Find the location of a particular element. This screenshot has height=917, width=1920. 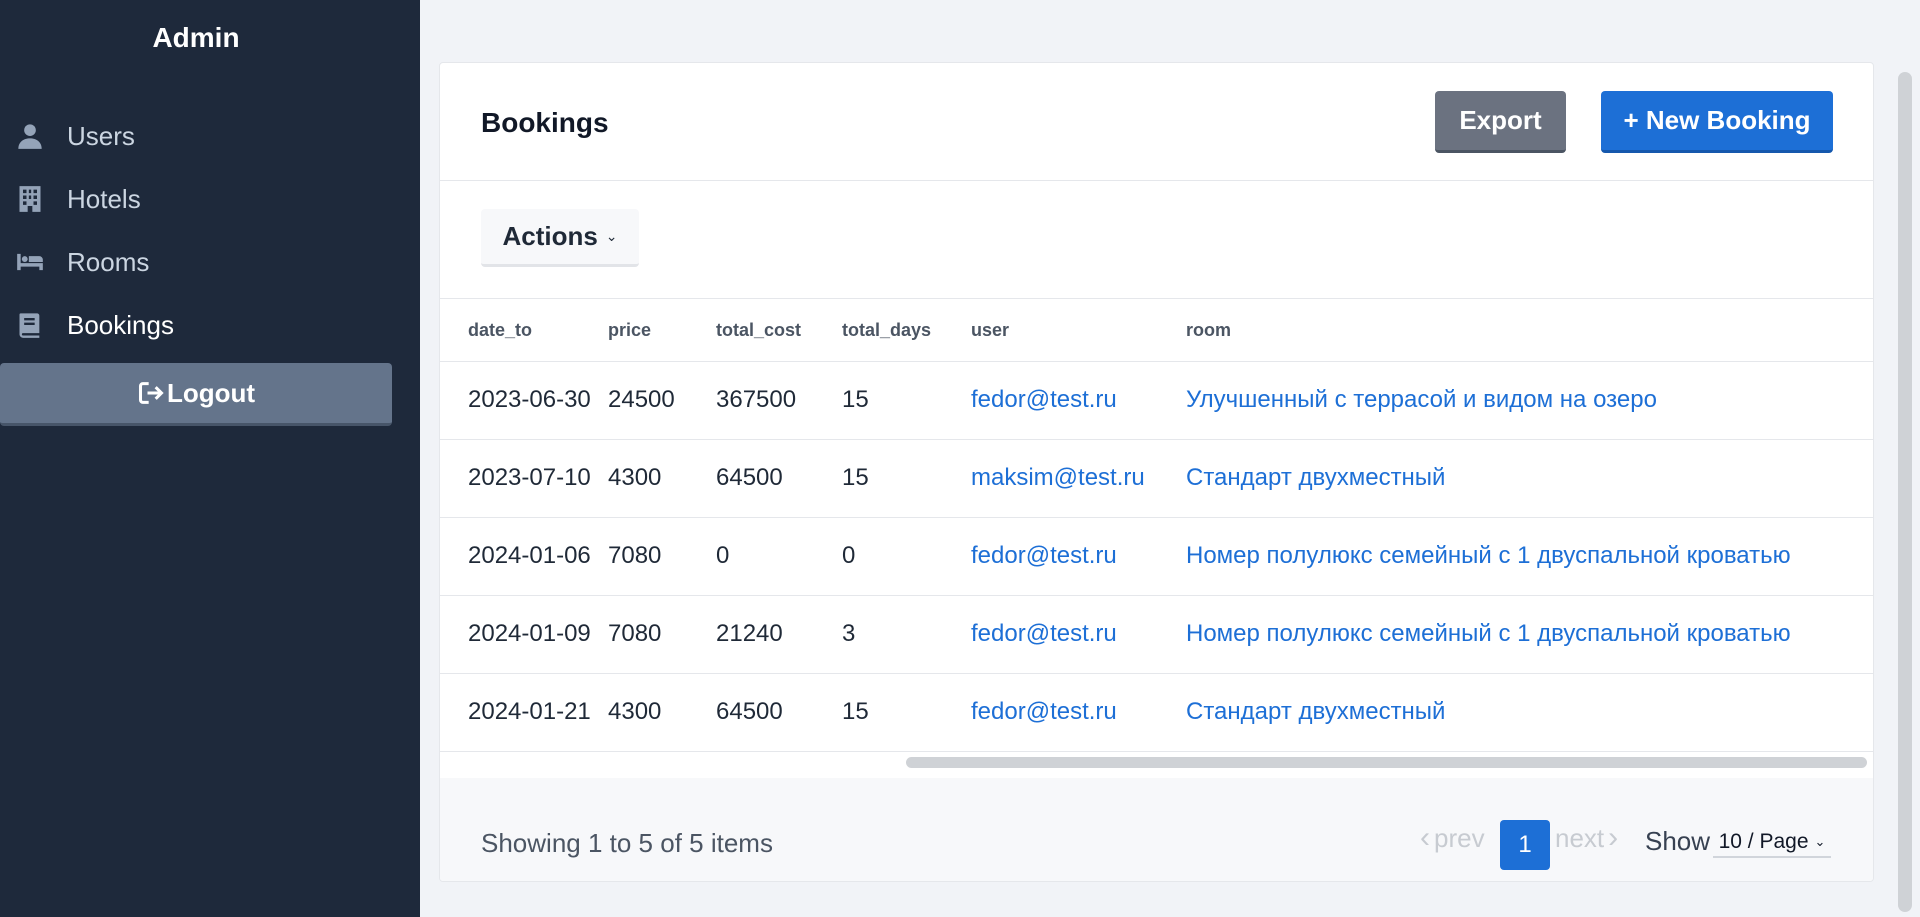

prev-page-button: ‹ prev is located at coordinates (1452, 838).